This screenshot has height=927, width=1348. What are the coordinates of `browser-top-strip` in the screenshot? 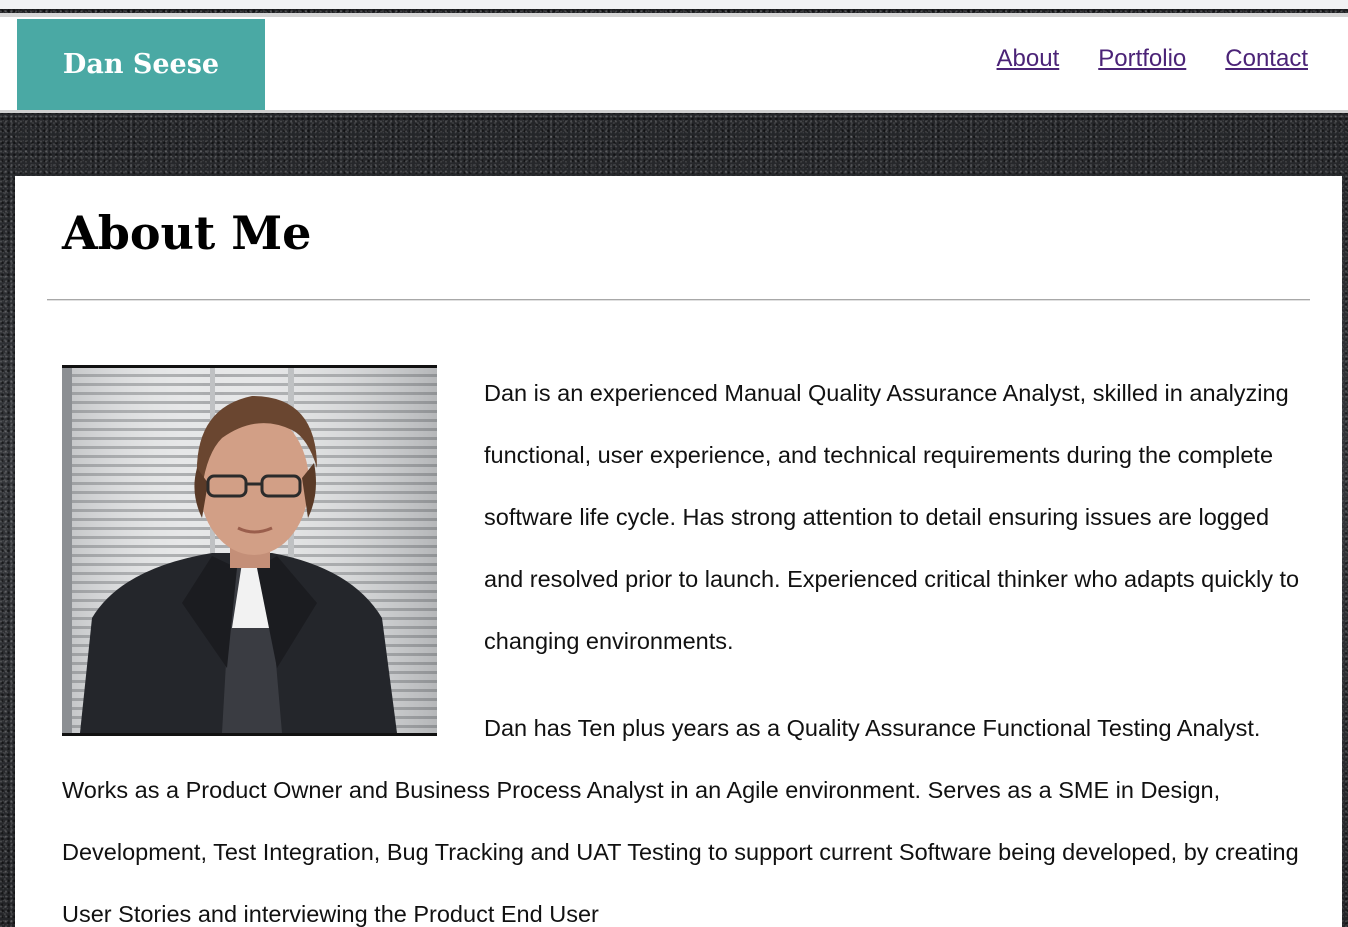 It's located at (674, 4).